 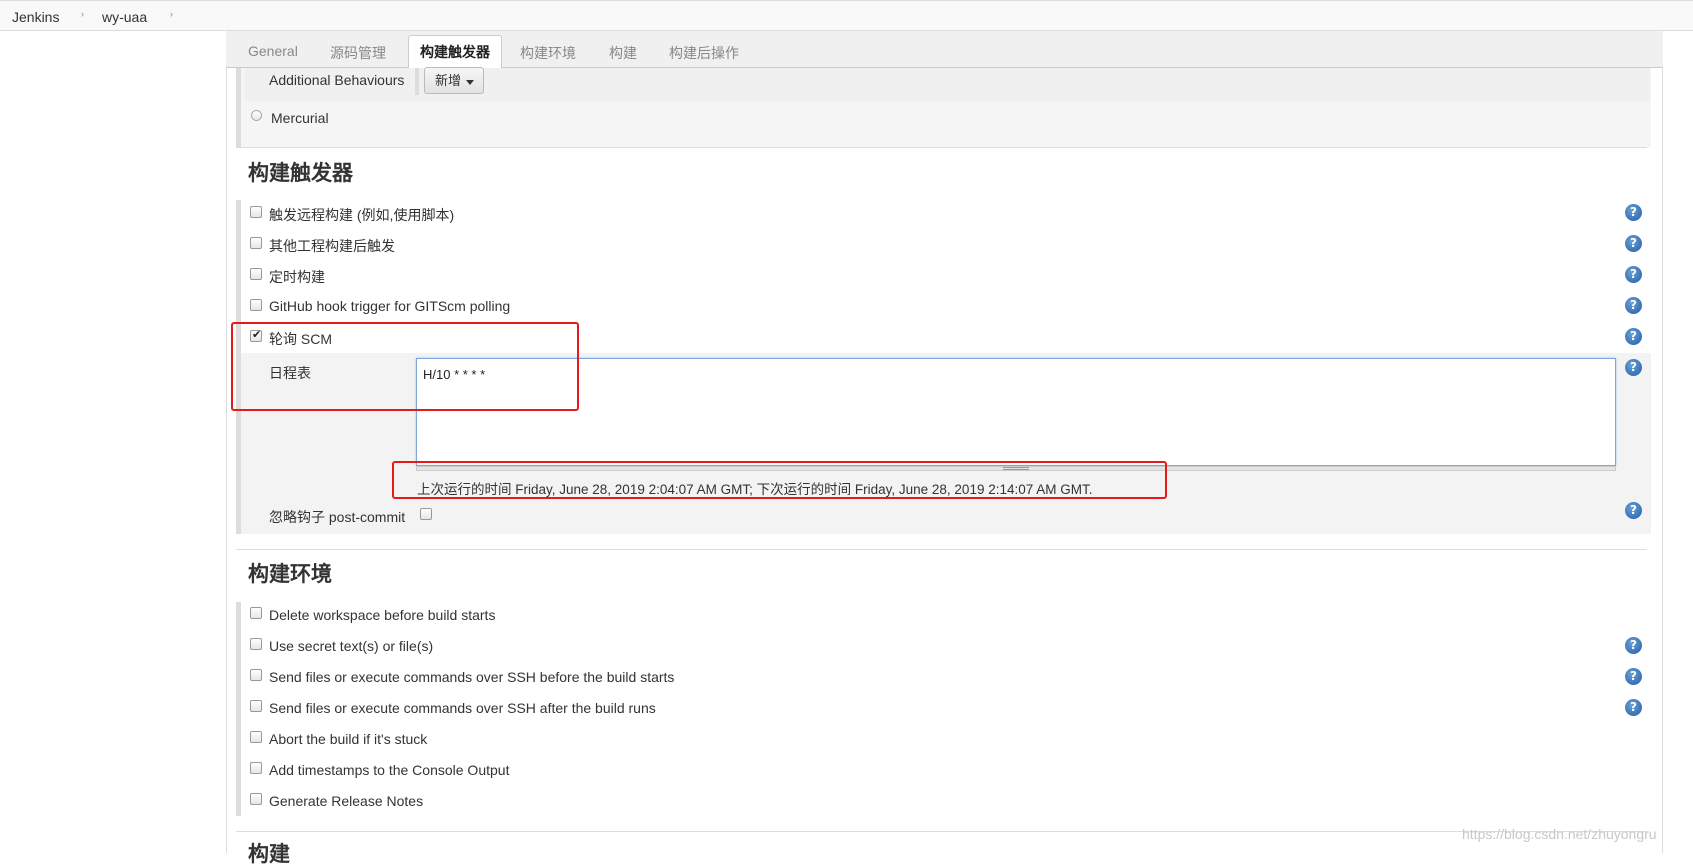 I want to click on build-triggers-title: 构建触发器, so click(x=300, y=173).